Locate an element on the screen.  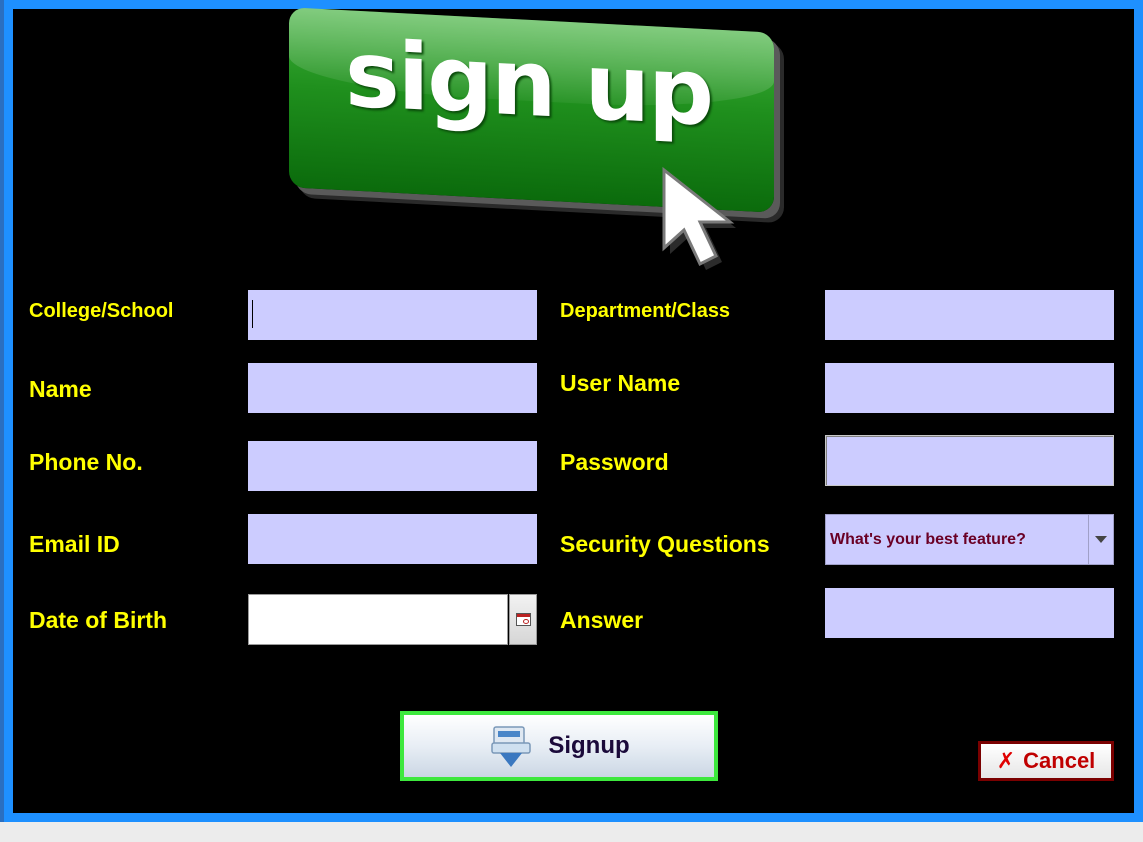
name-input is located at coordinates (392, 388).